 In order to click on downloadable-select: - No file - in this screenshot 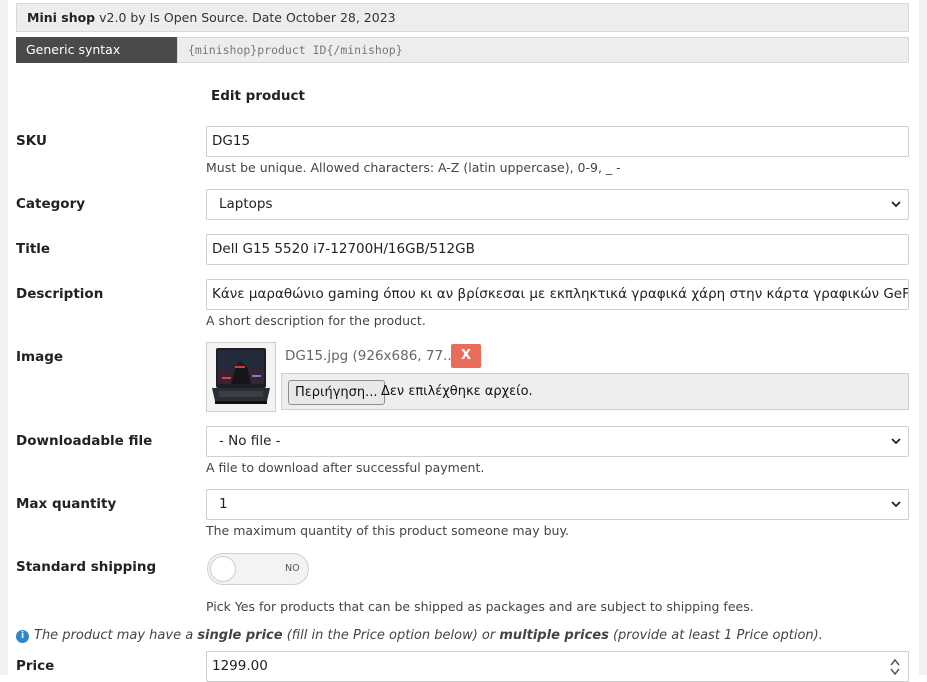, I will do `click(557, 441)`.